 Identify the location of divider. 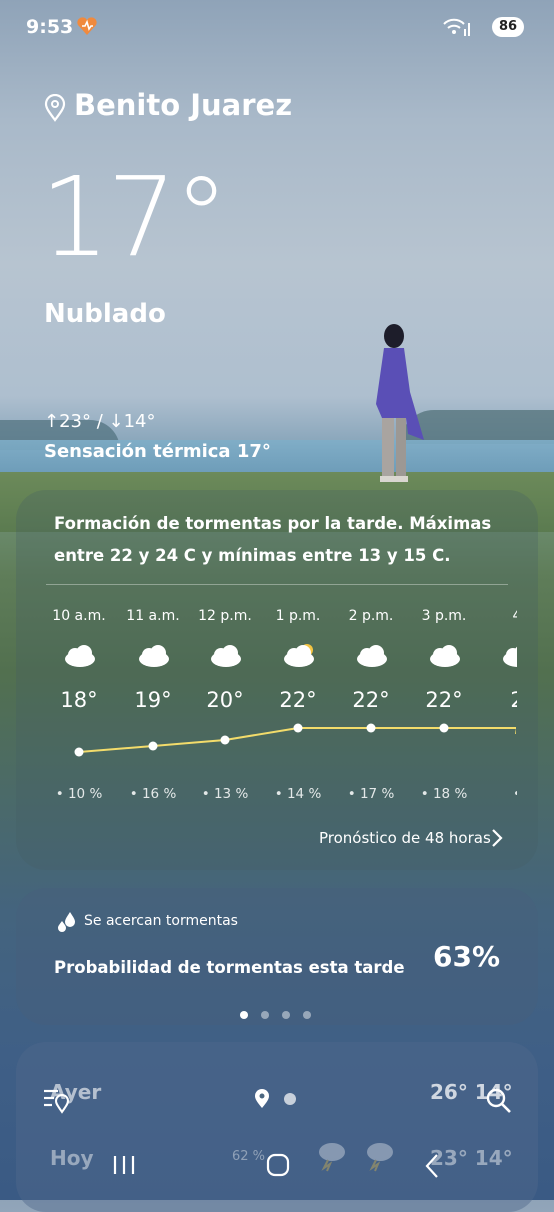
(277, 584).